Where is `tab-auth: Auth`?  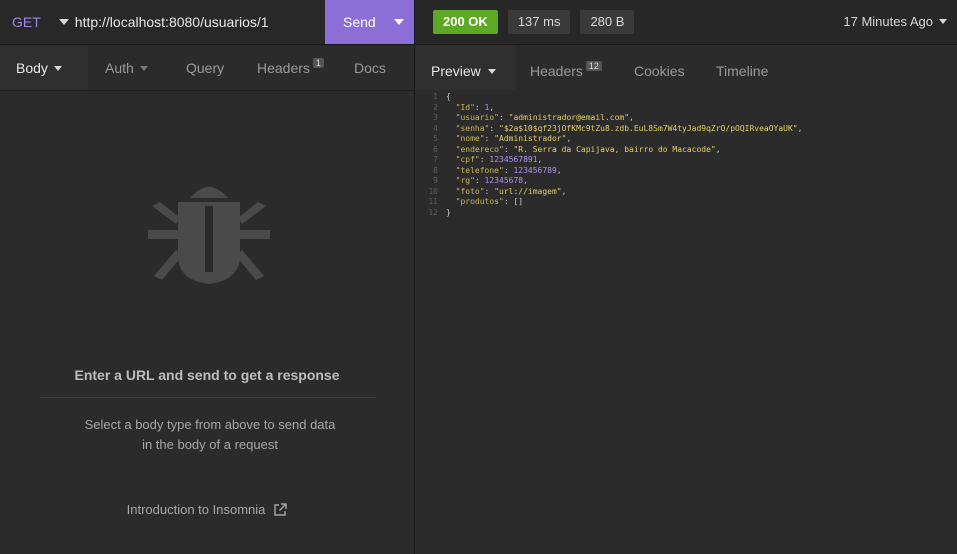 tab-auth: Auth is located at coordinates (126, 68).